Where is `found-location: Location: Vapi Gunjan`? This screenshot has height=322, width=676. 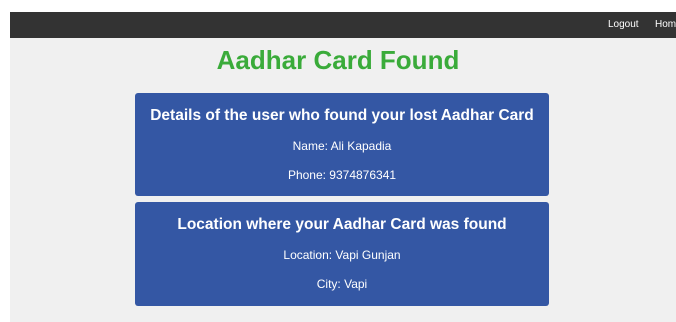
found-location: Location: Vapi Gunjan is located at coordinates (342, 255).